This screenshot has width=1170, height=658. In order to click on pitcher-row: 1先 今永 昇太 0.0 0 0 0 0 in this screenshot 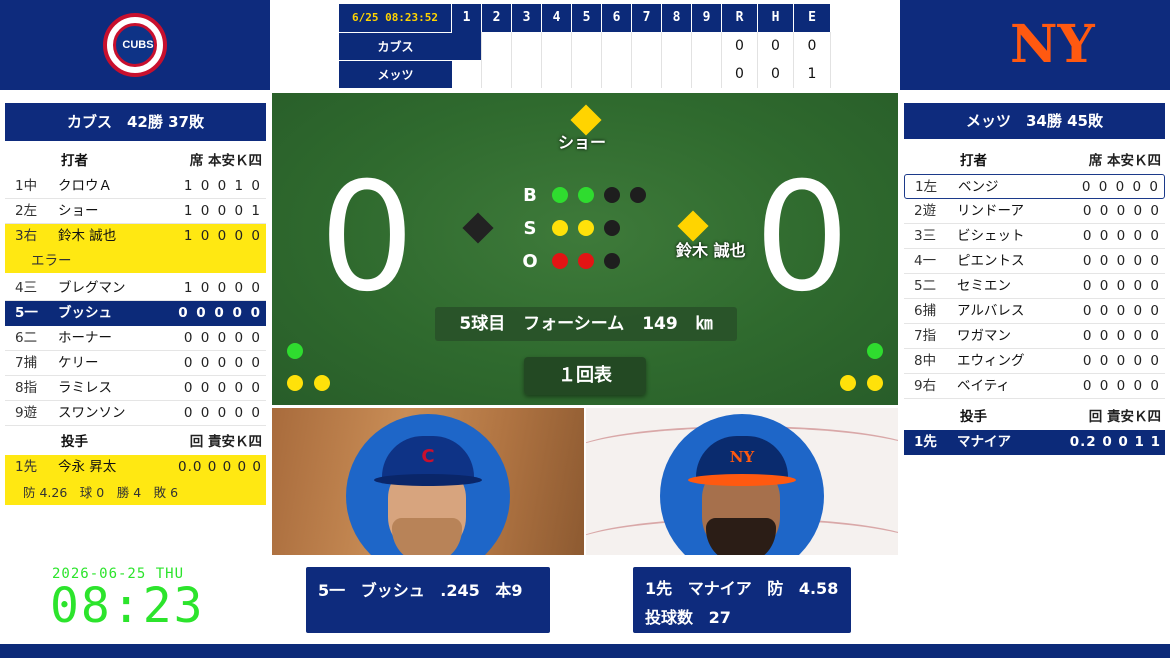, I will do `click(135, 467)`.